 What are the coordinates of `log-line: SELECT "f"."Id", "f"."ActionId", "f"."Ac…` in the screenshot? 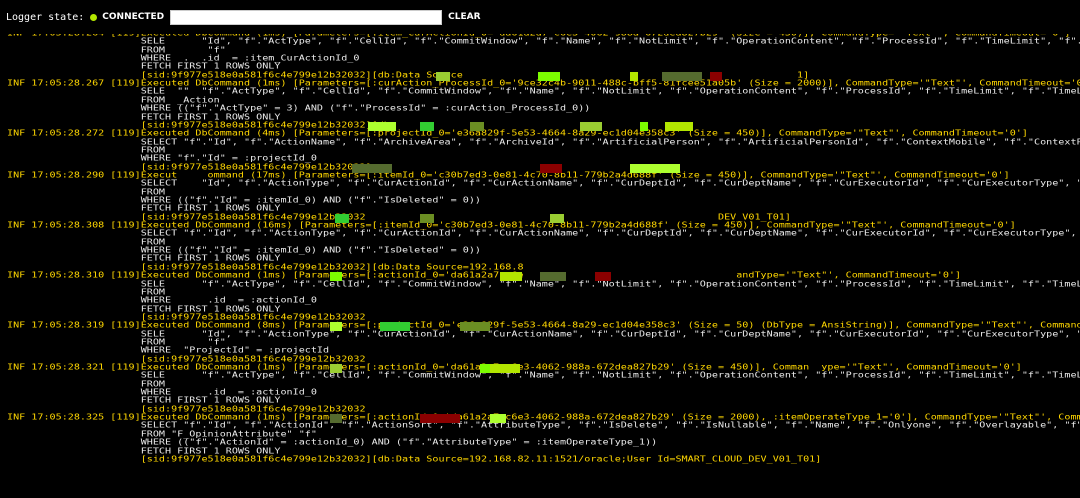 It's located at (543, 426).